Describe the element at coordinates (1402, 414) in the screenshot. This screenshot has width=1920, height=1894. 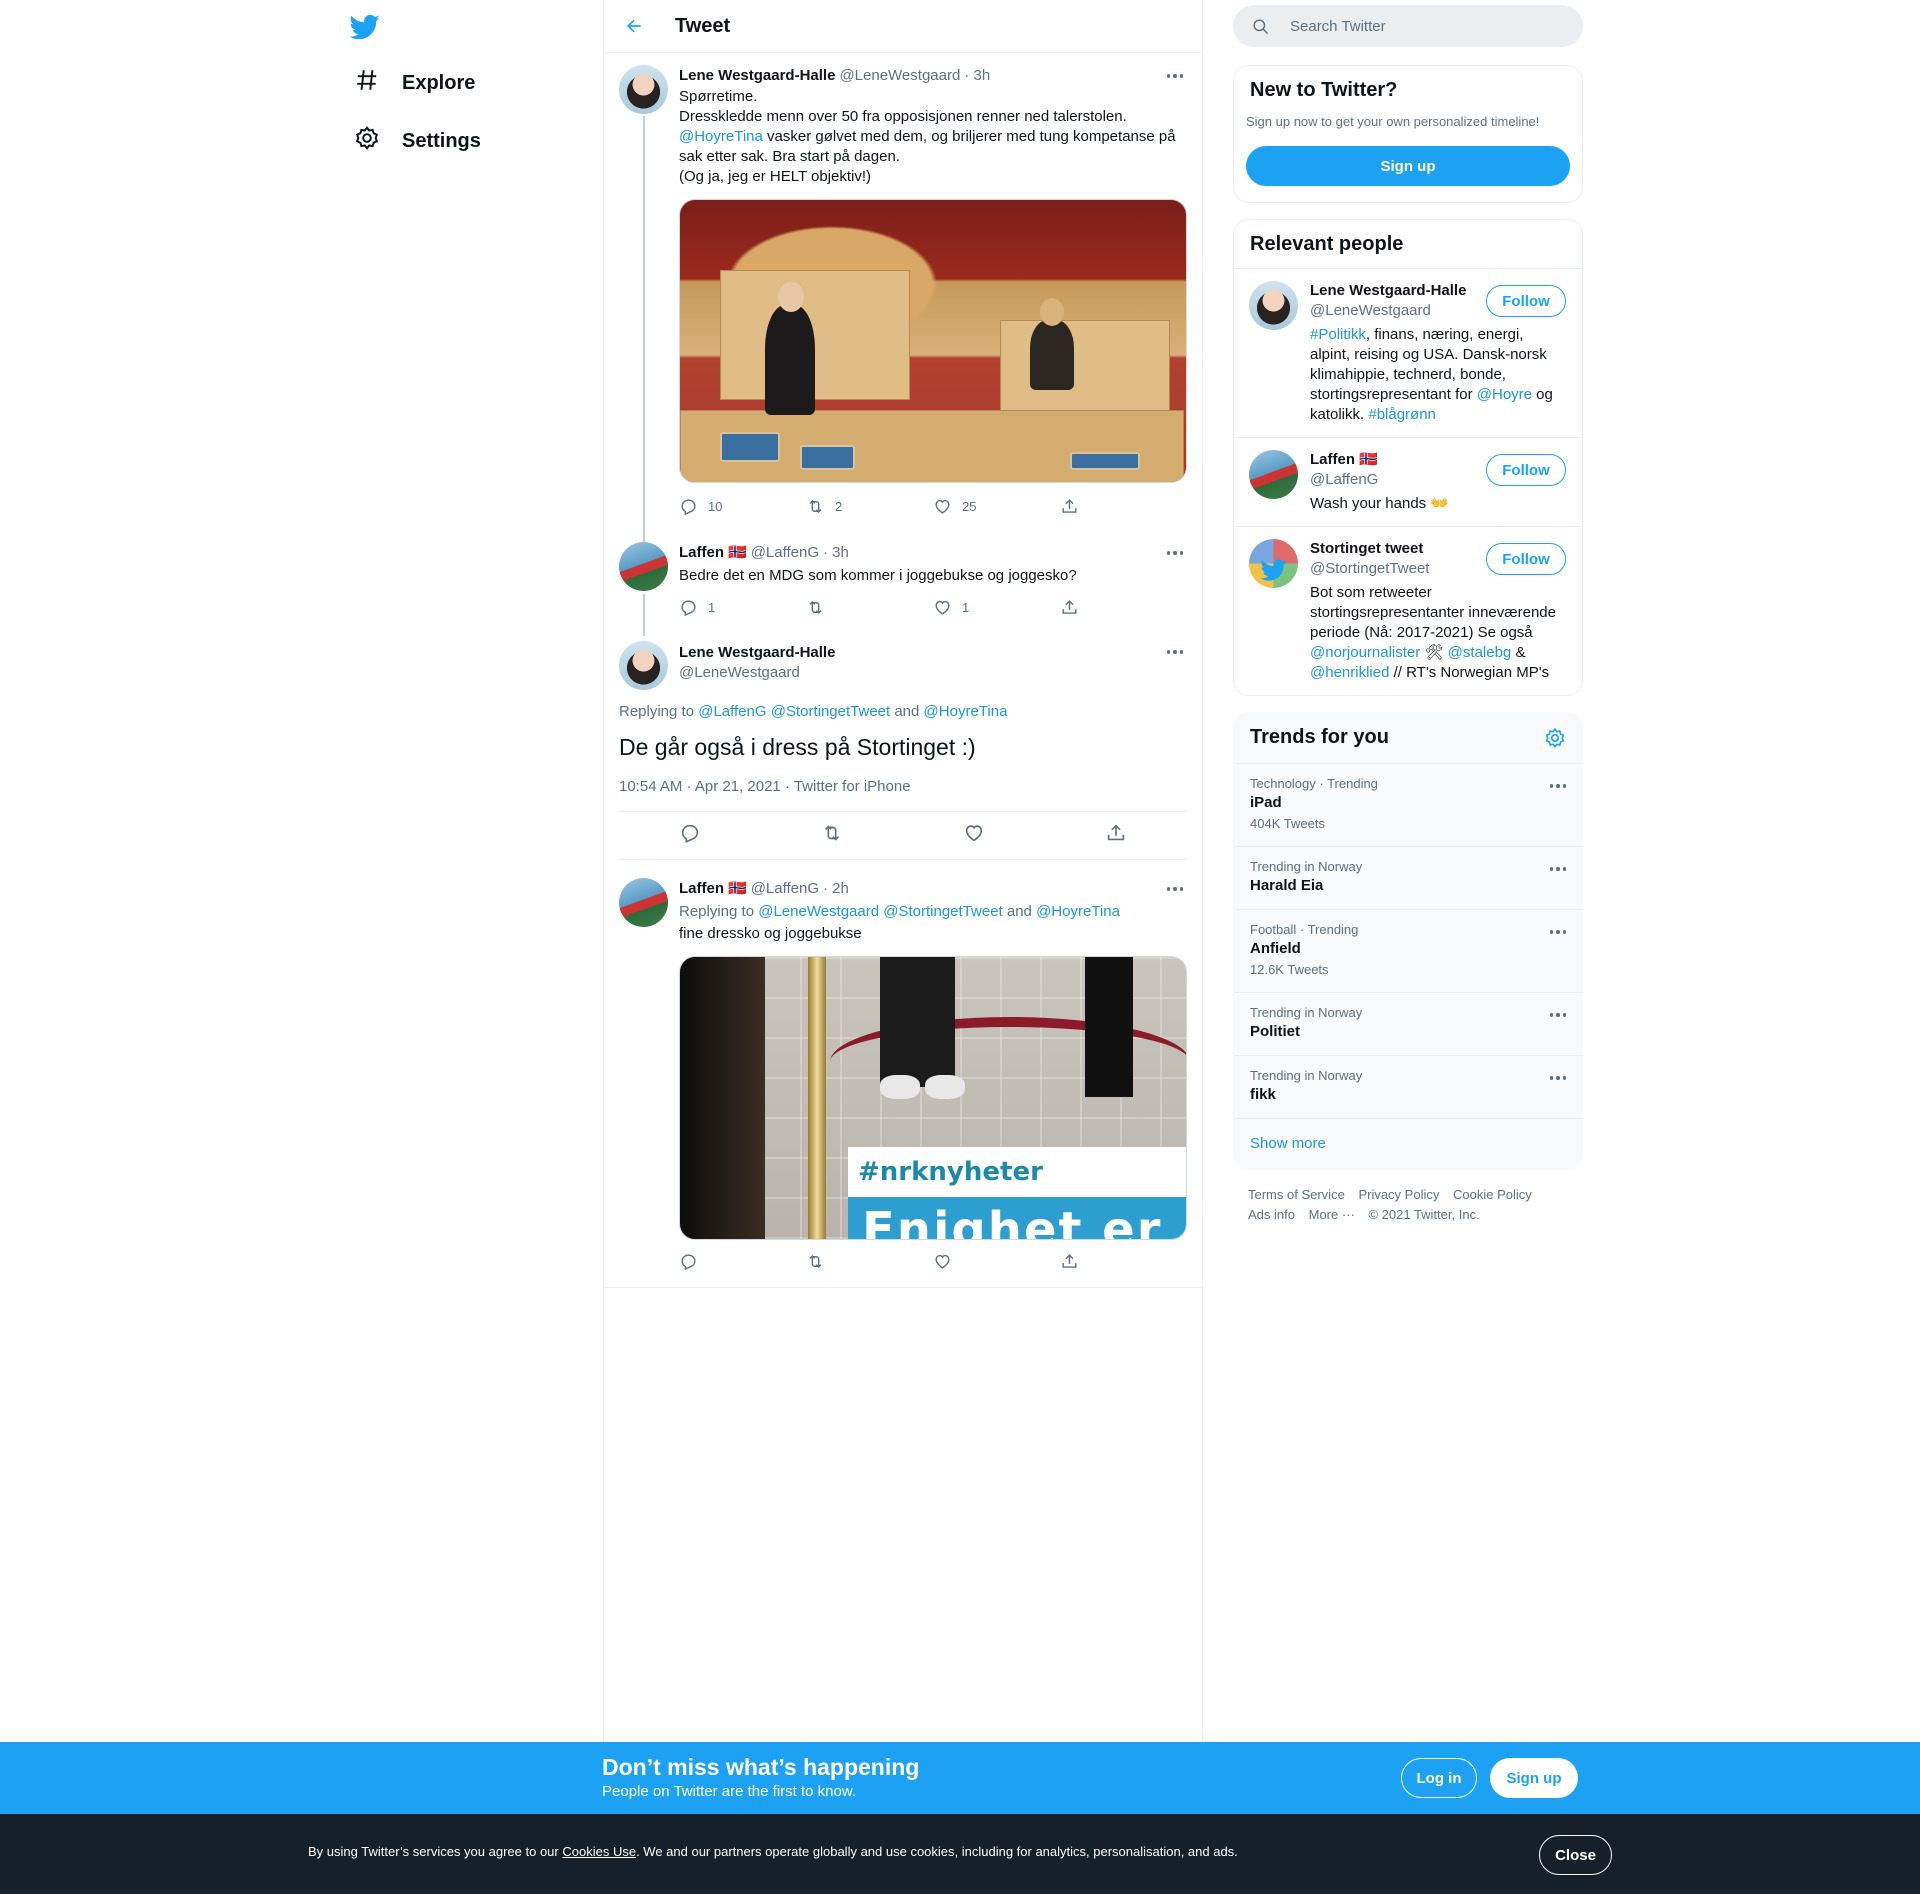
I see `hashtag-link: #blågrønn` at that location.